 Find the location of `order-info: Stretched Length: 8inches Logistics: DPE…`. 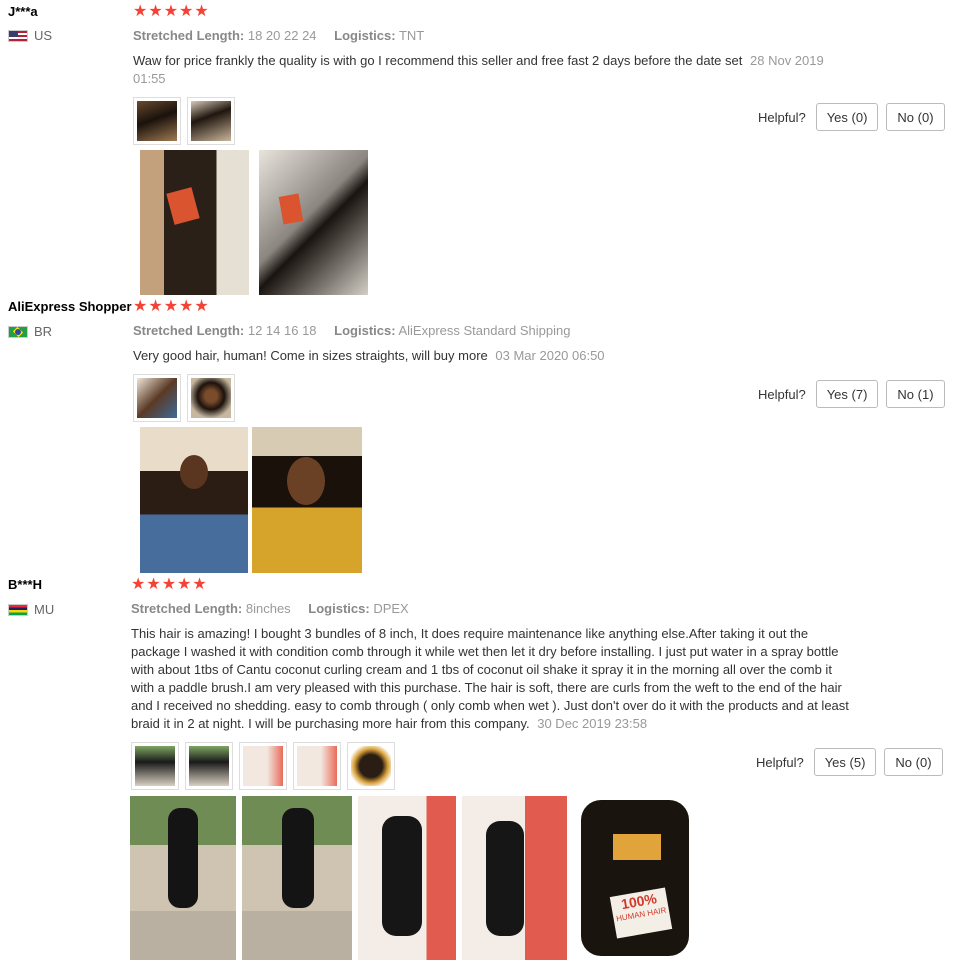

order-info: Stretched Length: 8inches Logistics: DPE… is located at coordinates (270, 608).